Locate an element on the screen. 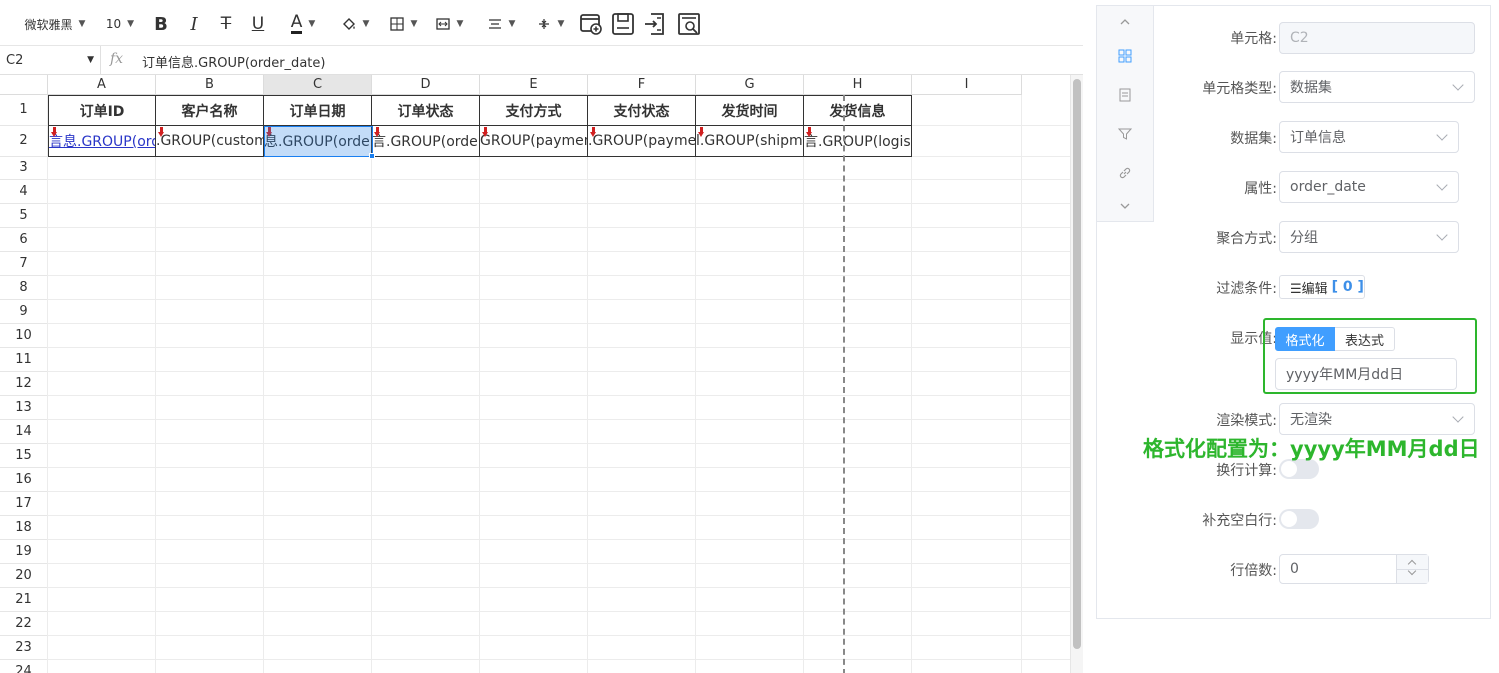 This screenshot has height=673, width=1499. preview-search-icon is located at coordinates (689, 24).